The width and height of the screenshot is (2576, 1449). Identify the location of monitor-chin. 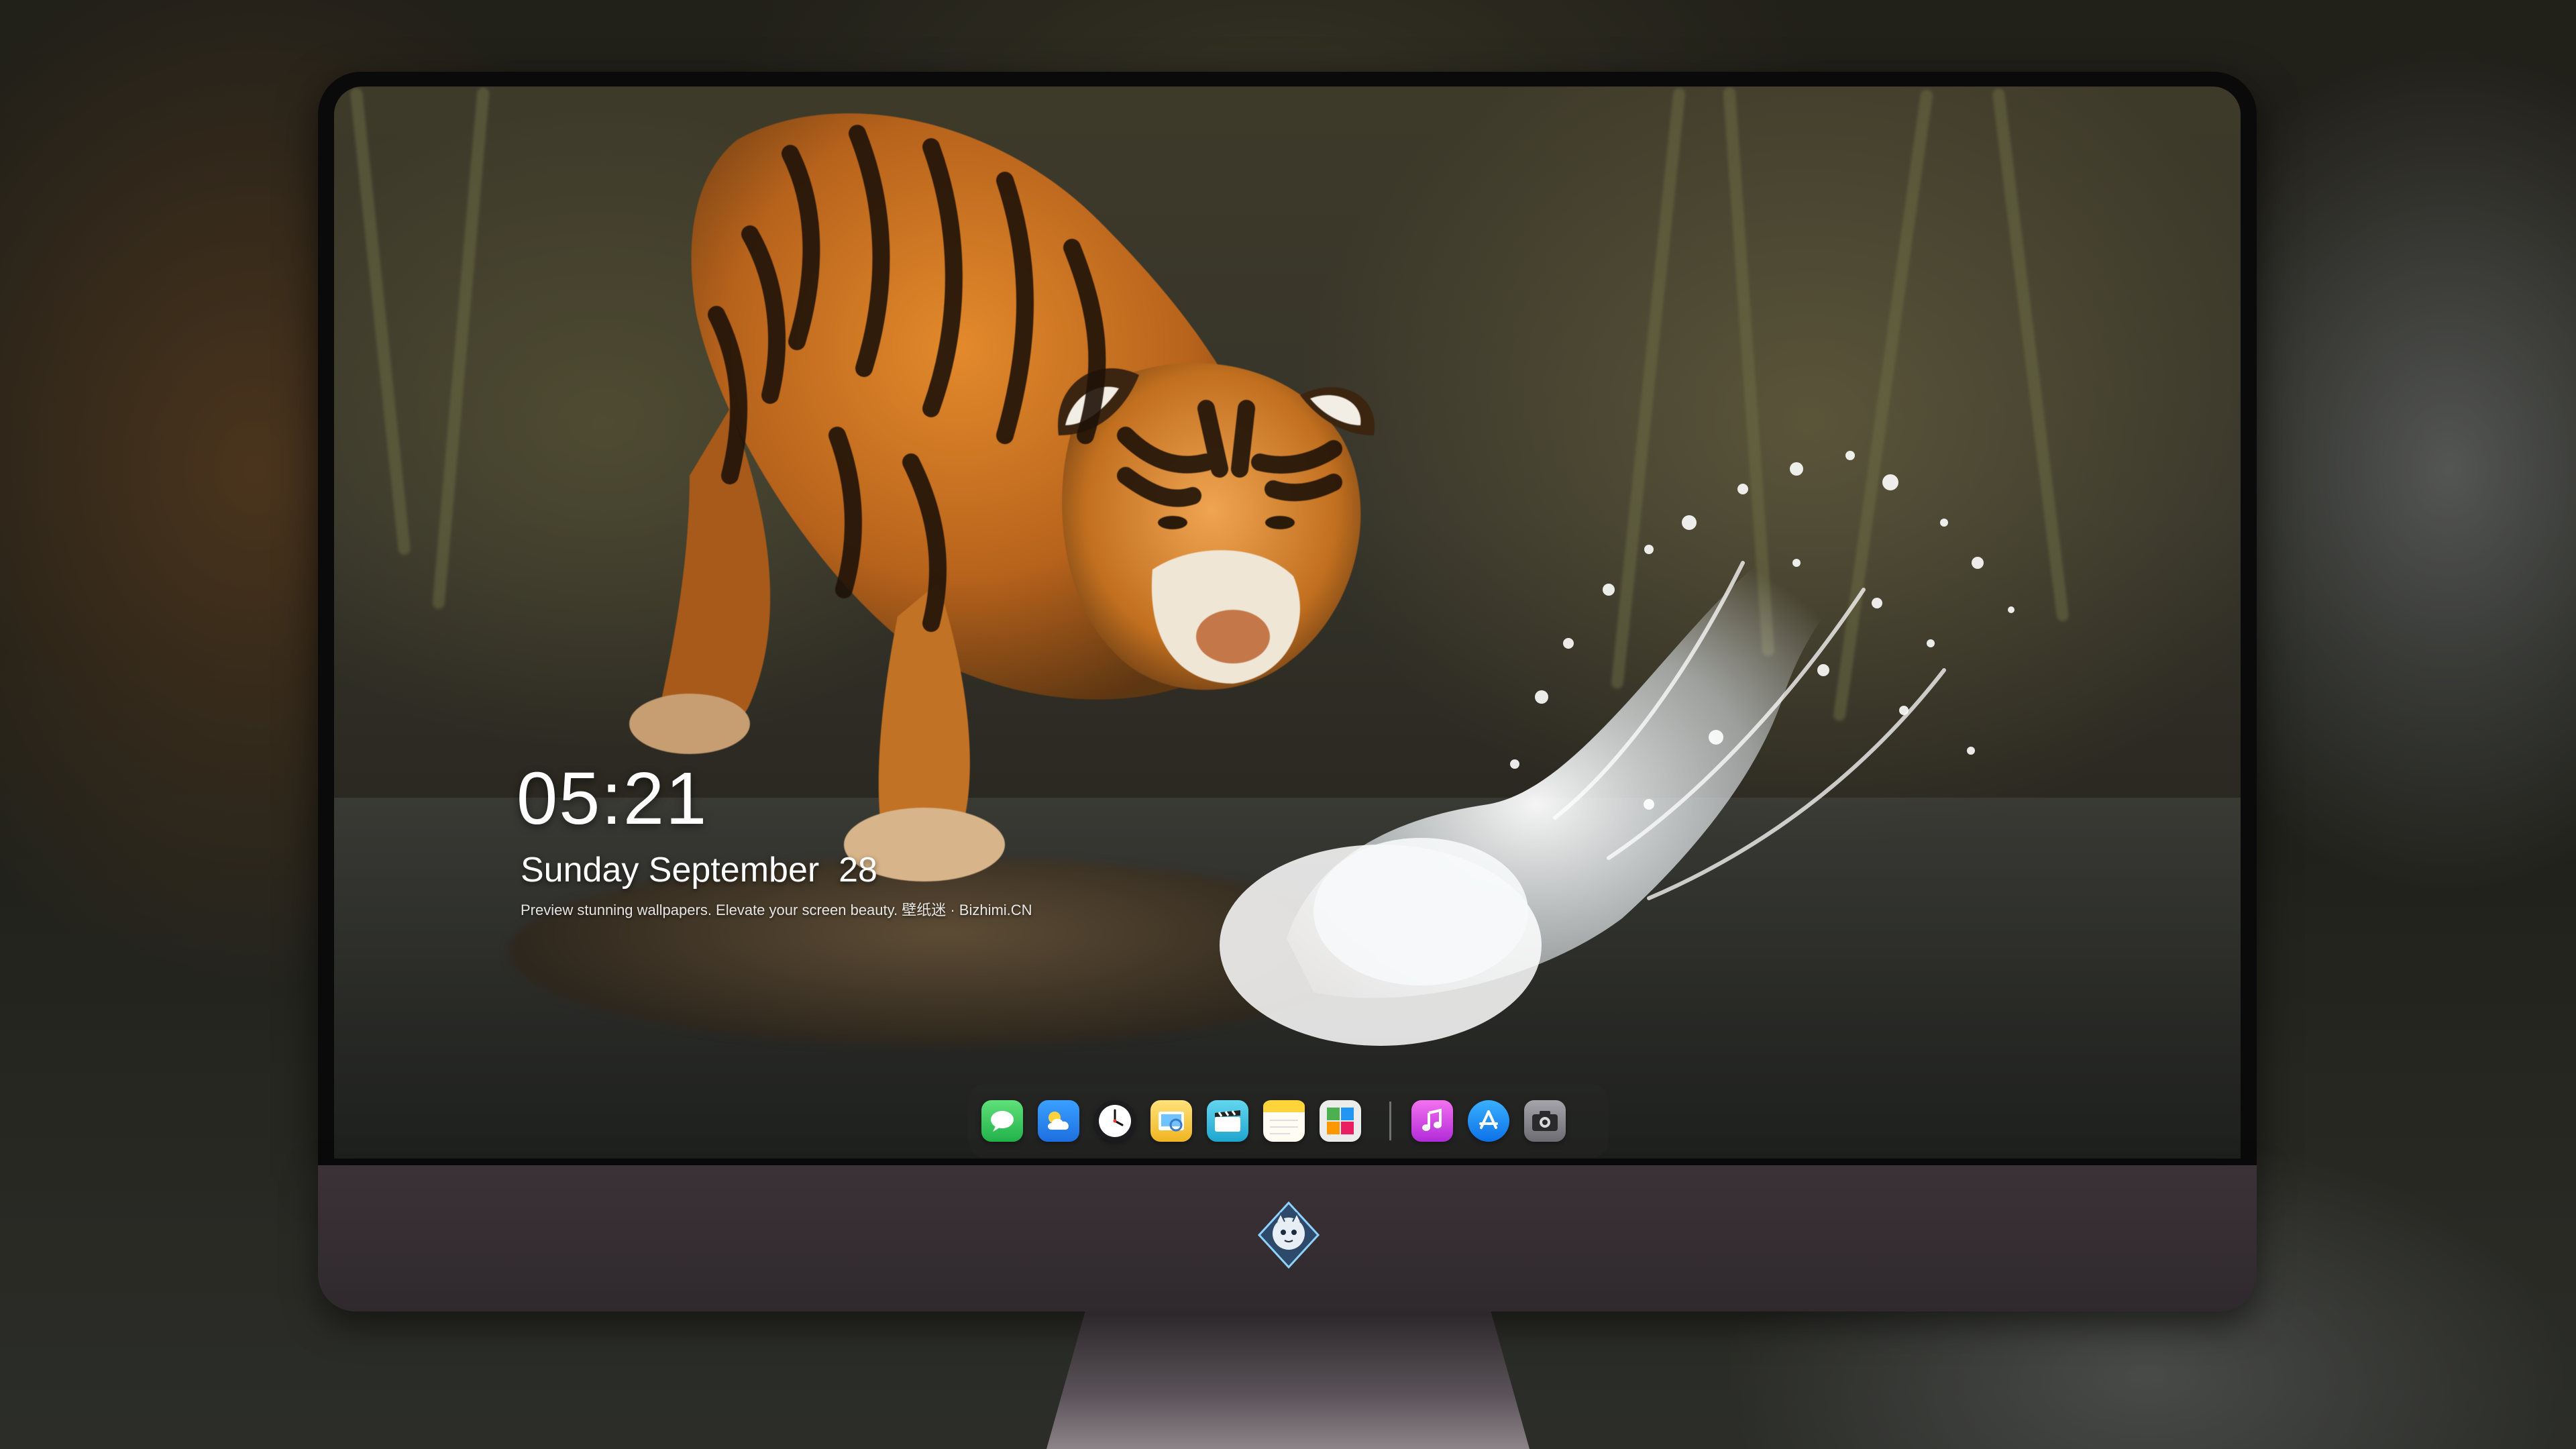
(1287, 1238).